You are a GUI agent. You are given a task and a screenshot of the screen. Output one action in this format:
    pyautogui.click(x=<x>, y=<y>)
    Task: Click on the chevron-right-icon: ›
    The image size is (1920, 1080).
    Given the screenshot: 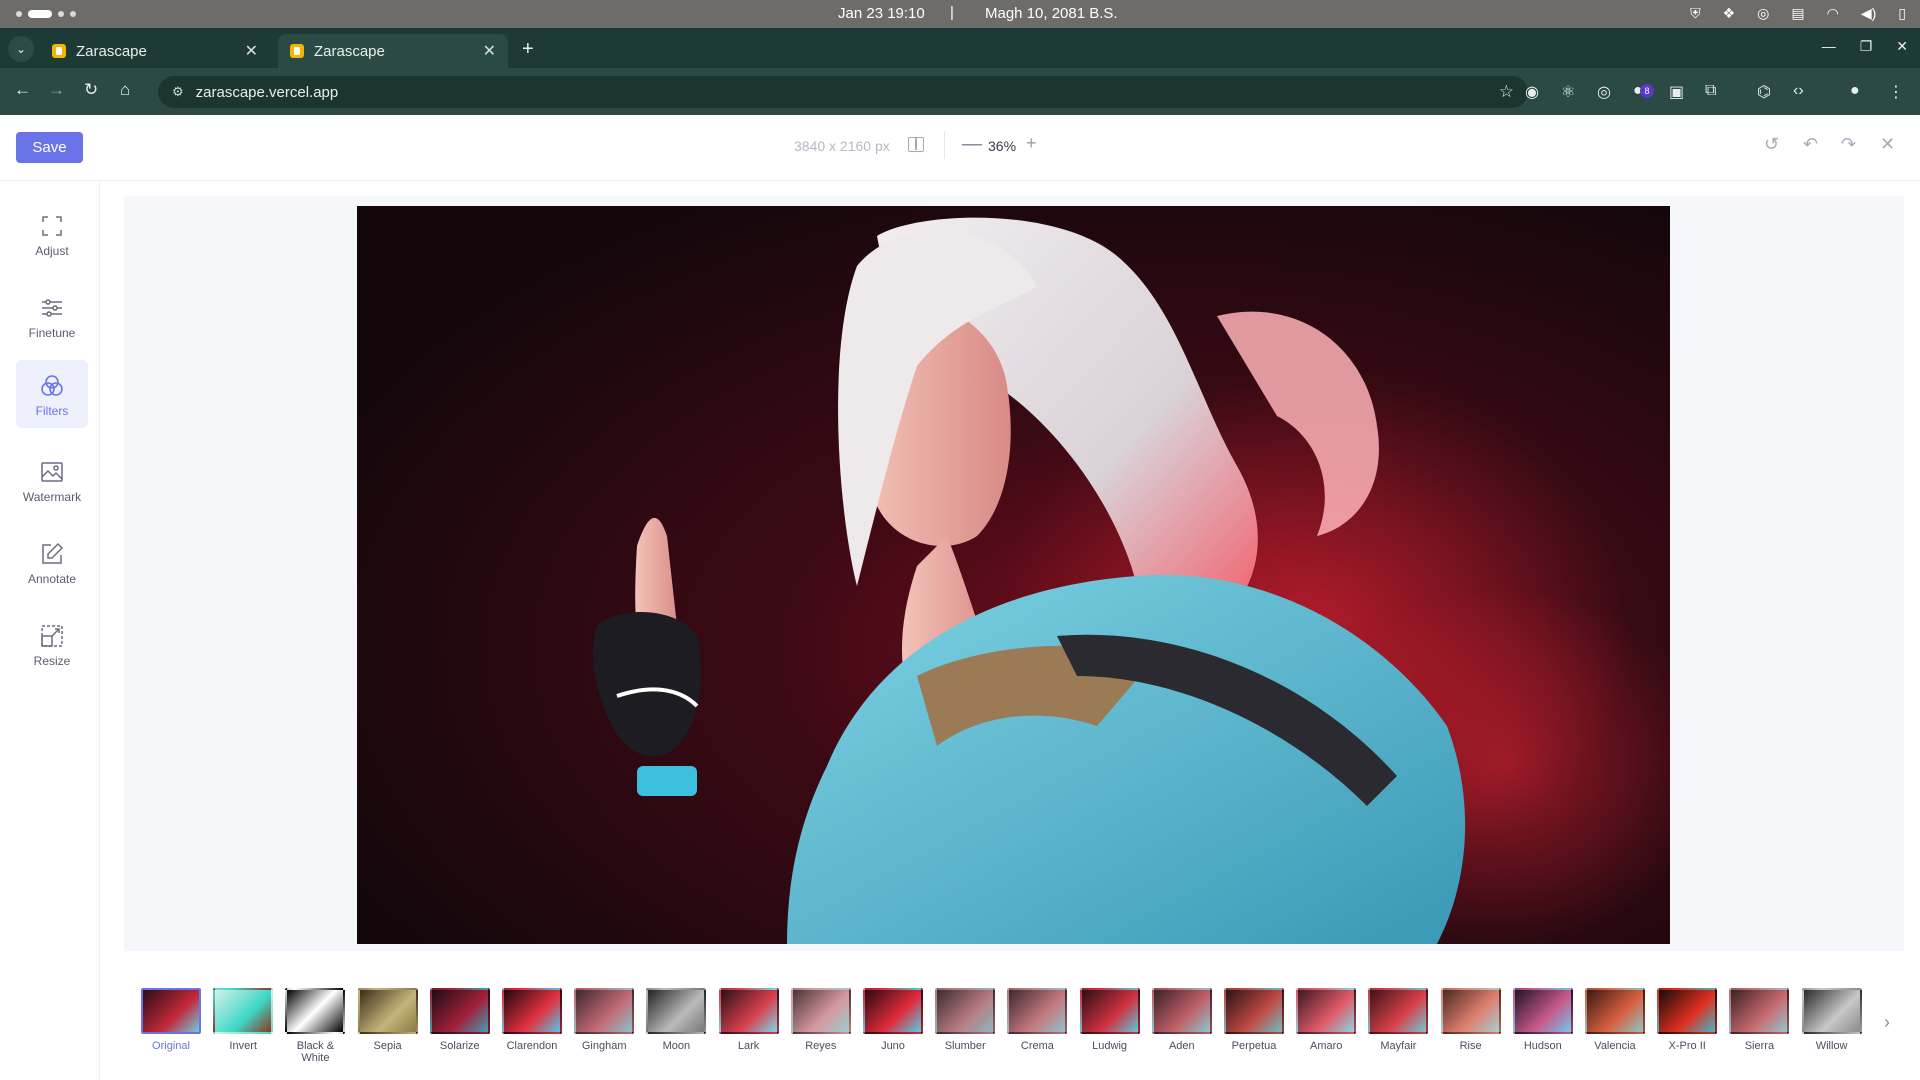 What is the action you would take?
    pyautogui.click(x=1887, y=1022)
    